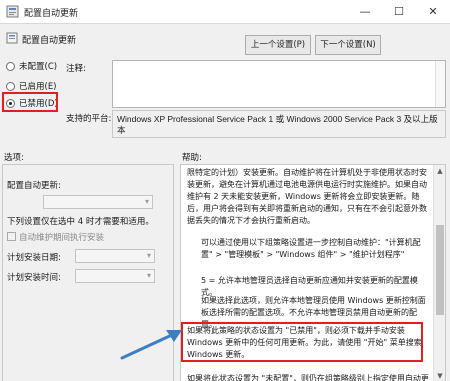 This screenshot has width=450, height=381. What do you see at coordinates (89, 119) in the screenshot?
I see `platform-label: 支持的平台:` at bounding box center [89, 119].